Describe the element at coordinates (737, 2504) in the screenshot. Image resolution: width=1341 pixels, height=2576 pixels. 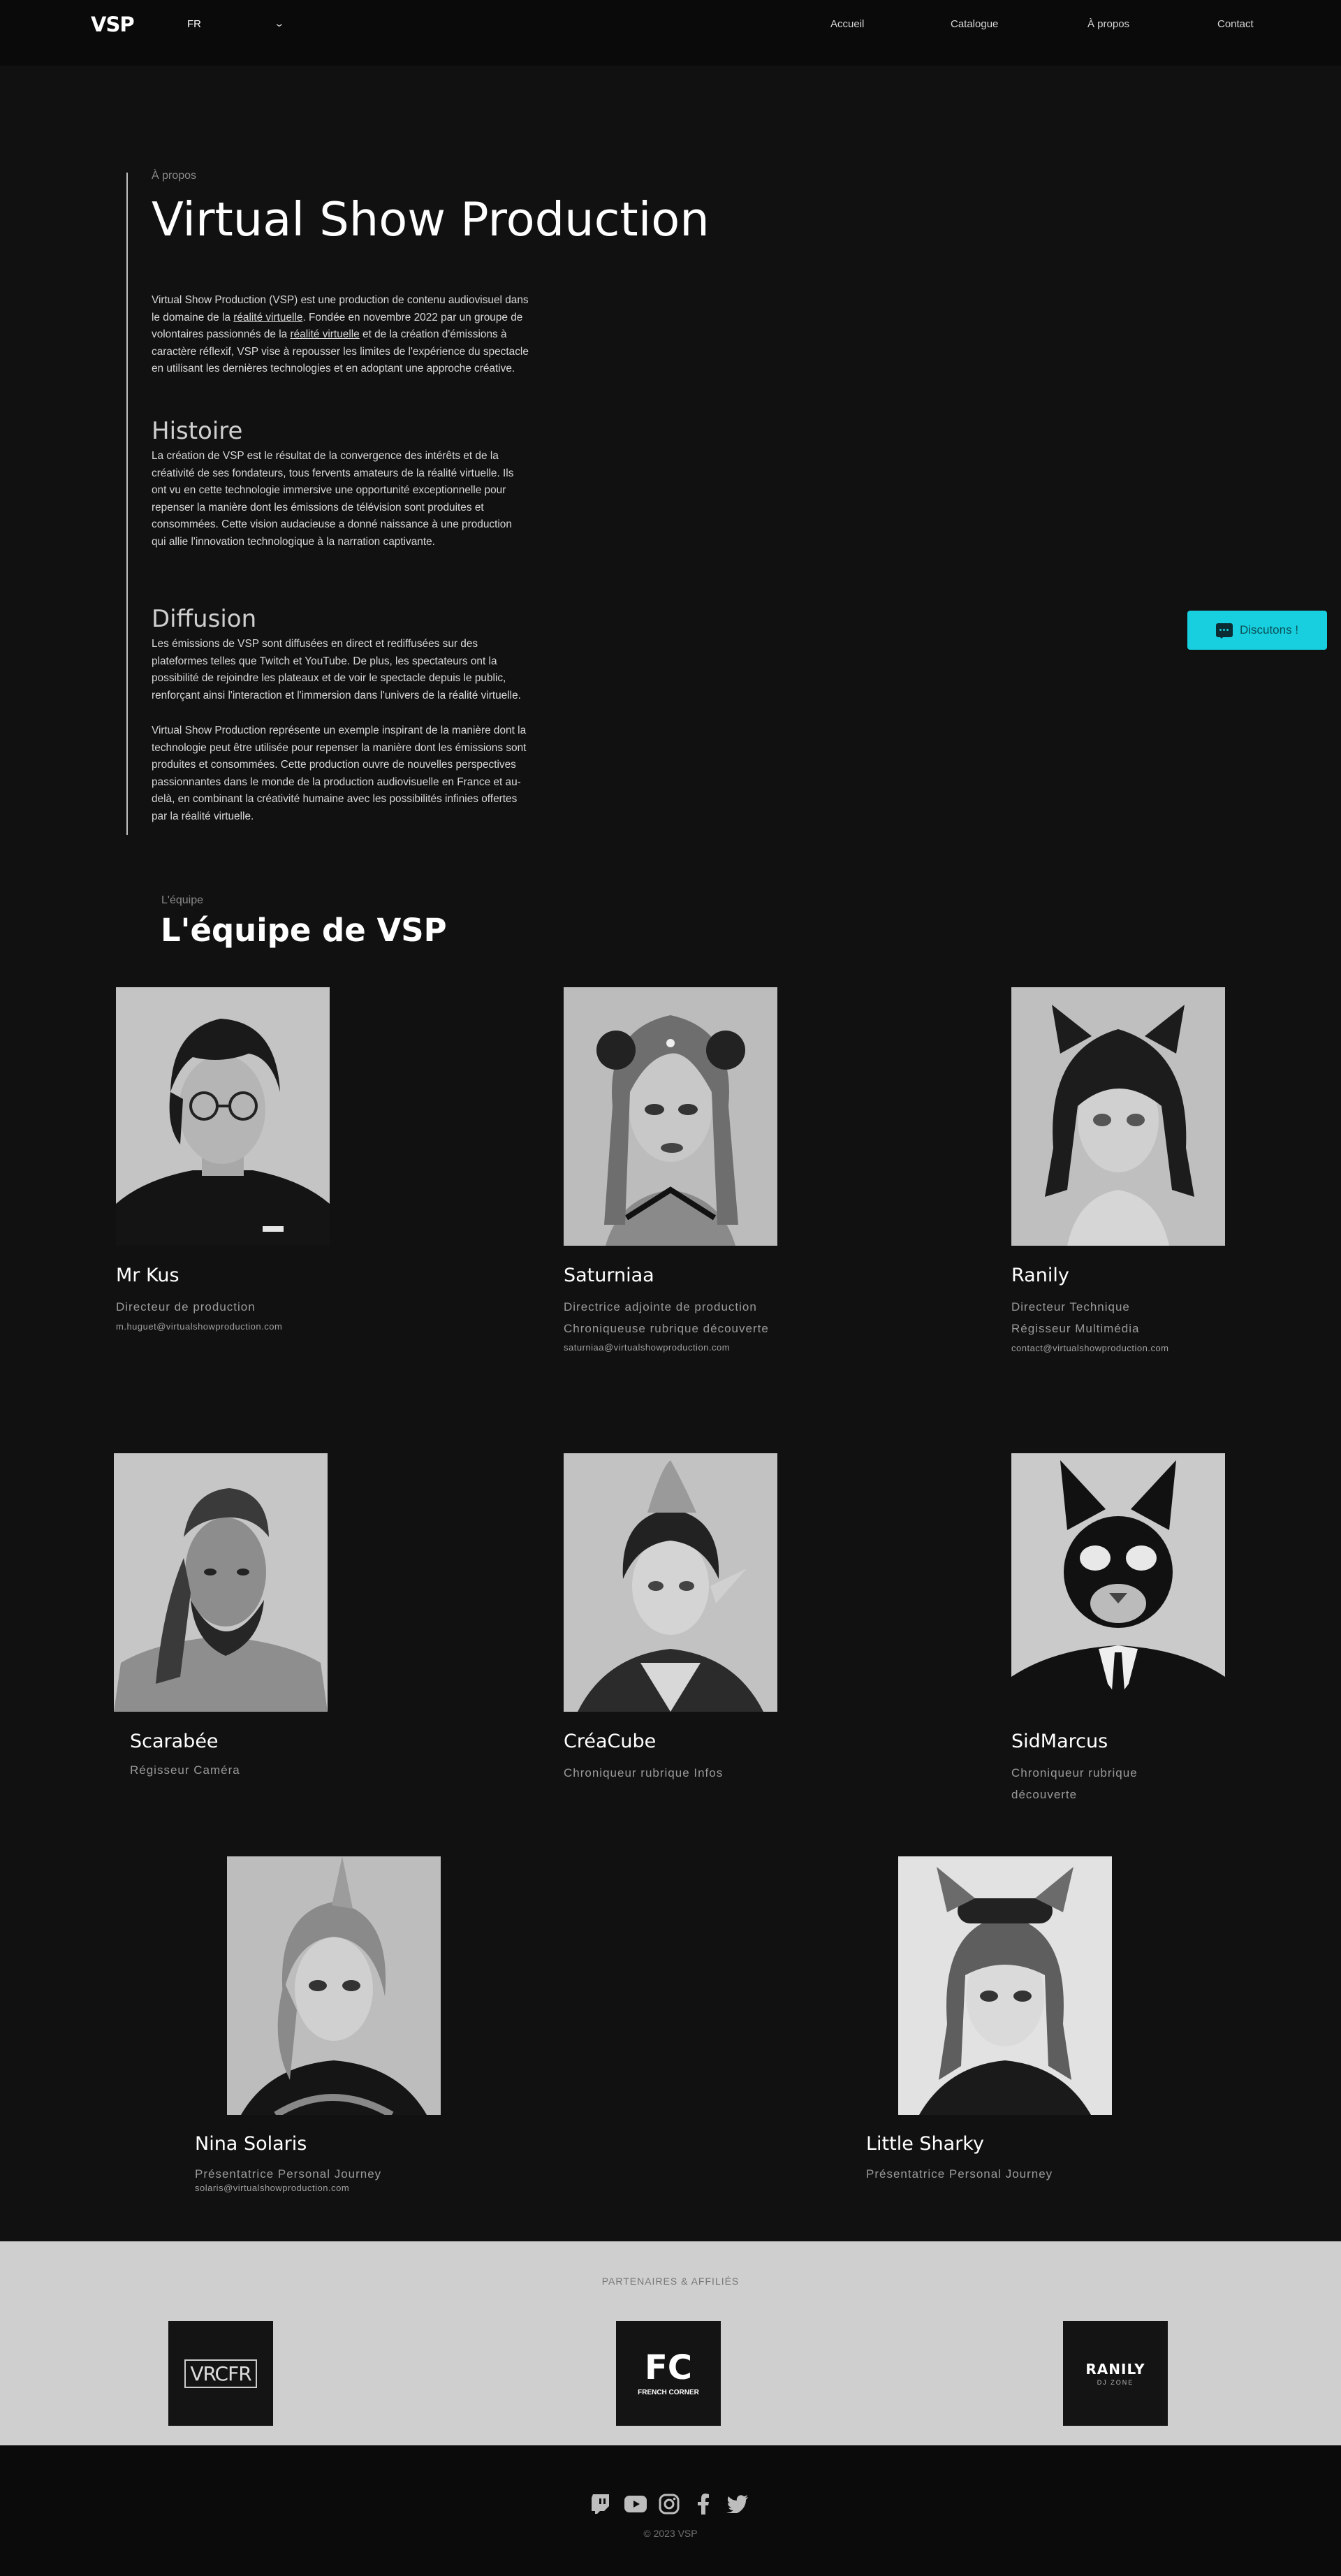
I see `twitter-icon` at that location.